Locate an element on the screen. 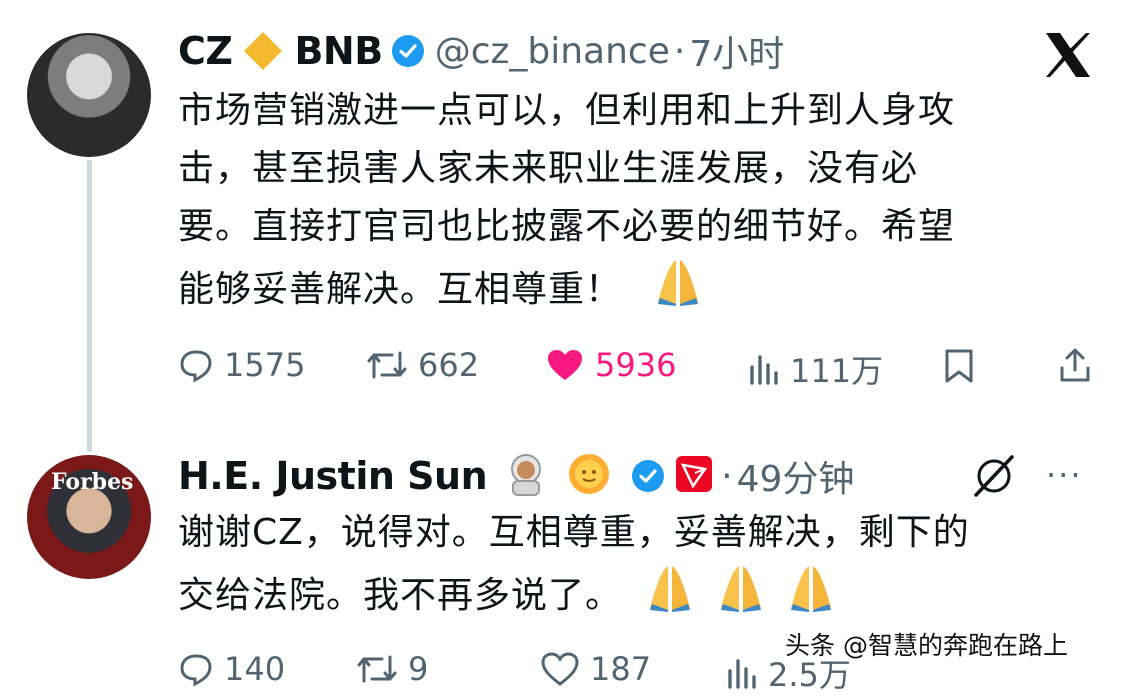 The height and width of the screenshot is (696, 1124). retweet-count: 662 is located at coordinates (449, 365).